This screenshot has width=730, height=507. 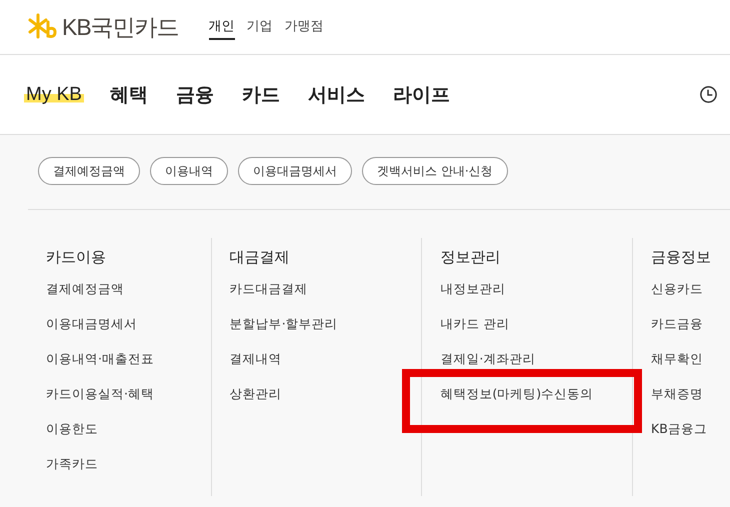 I want to click on menu-link: 결제예정금액, so click(x=85, y=288).